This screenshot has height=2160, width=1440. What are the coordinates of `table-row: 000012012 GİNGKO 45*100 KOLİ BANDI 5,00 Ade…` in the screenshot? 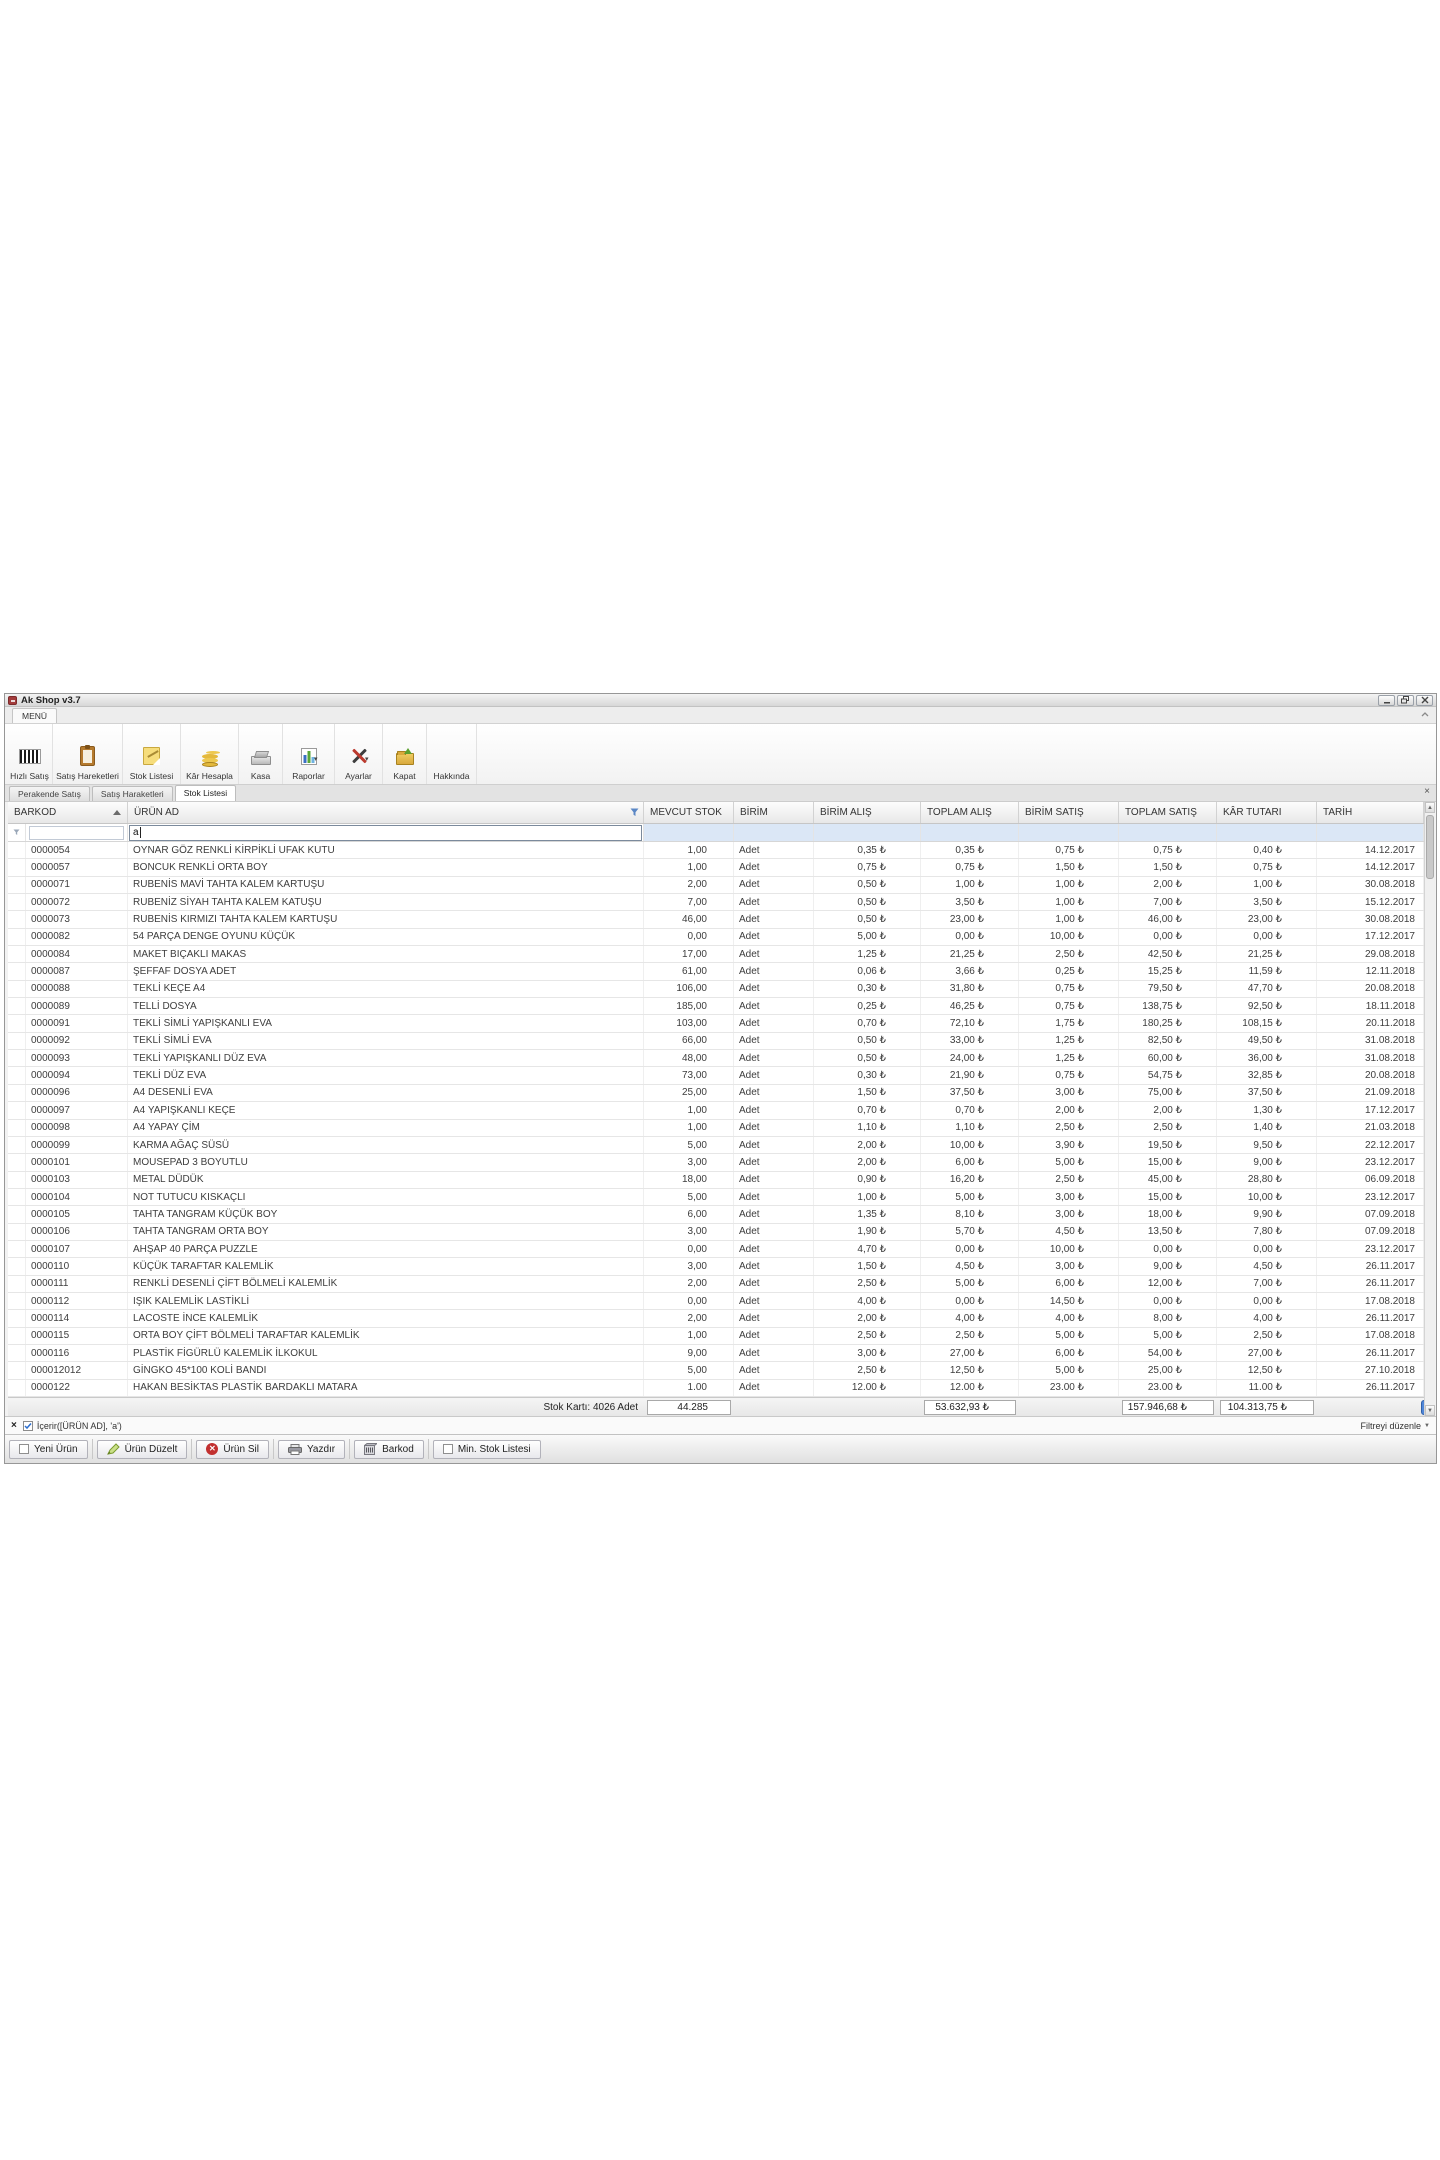 It's located at (721, 1371).